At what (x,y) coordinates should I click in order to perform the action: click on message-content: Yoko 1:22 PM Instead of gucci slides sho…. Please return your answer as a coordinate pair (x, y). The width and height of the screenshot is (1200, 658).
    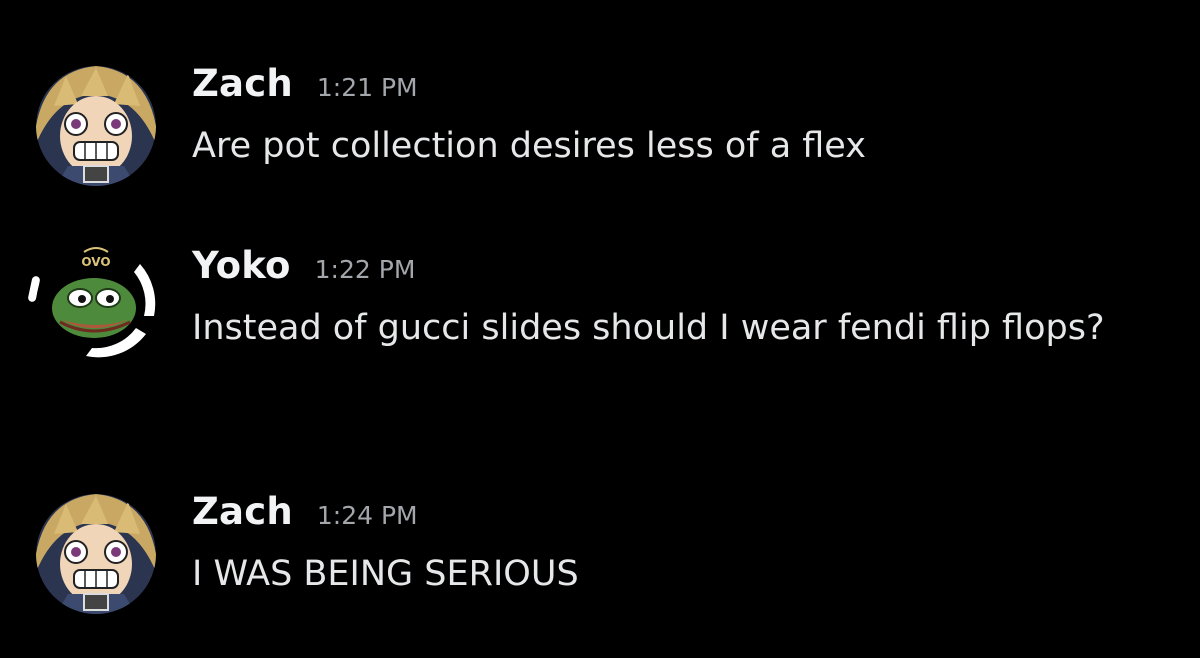
    Looking at the image, I should click on (672, 299).